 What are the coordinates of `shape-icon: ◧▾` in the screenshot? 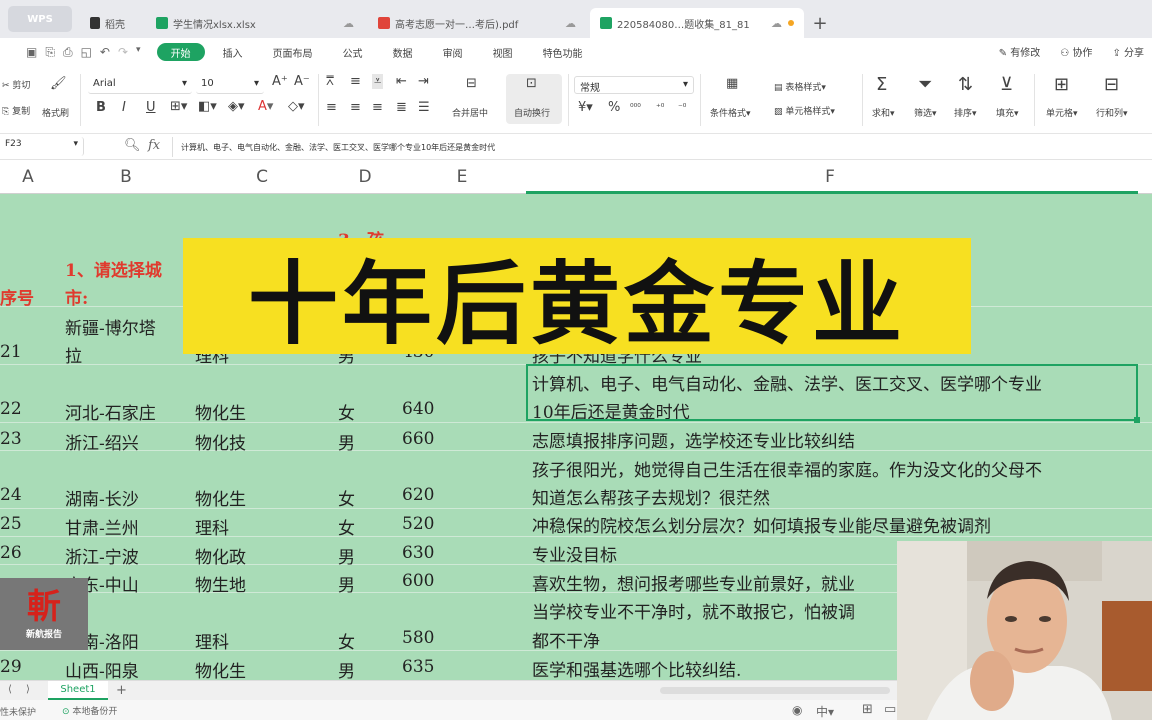 It's located at (207, 106).